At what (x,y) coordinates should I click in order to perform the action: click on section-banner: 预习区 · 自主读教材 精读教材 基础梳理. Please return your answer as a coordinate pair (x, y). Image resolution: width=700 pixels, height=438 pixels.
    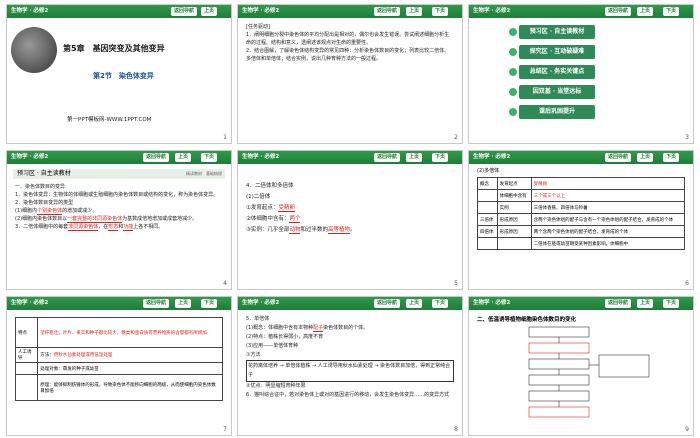
    Looking at the image, I should click on (119, 174).